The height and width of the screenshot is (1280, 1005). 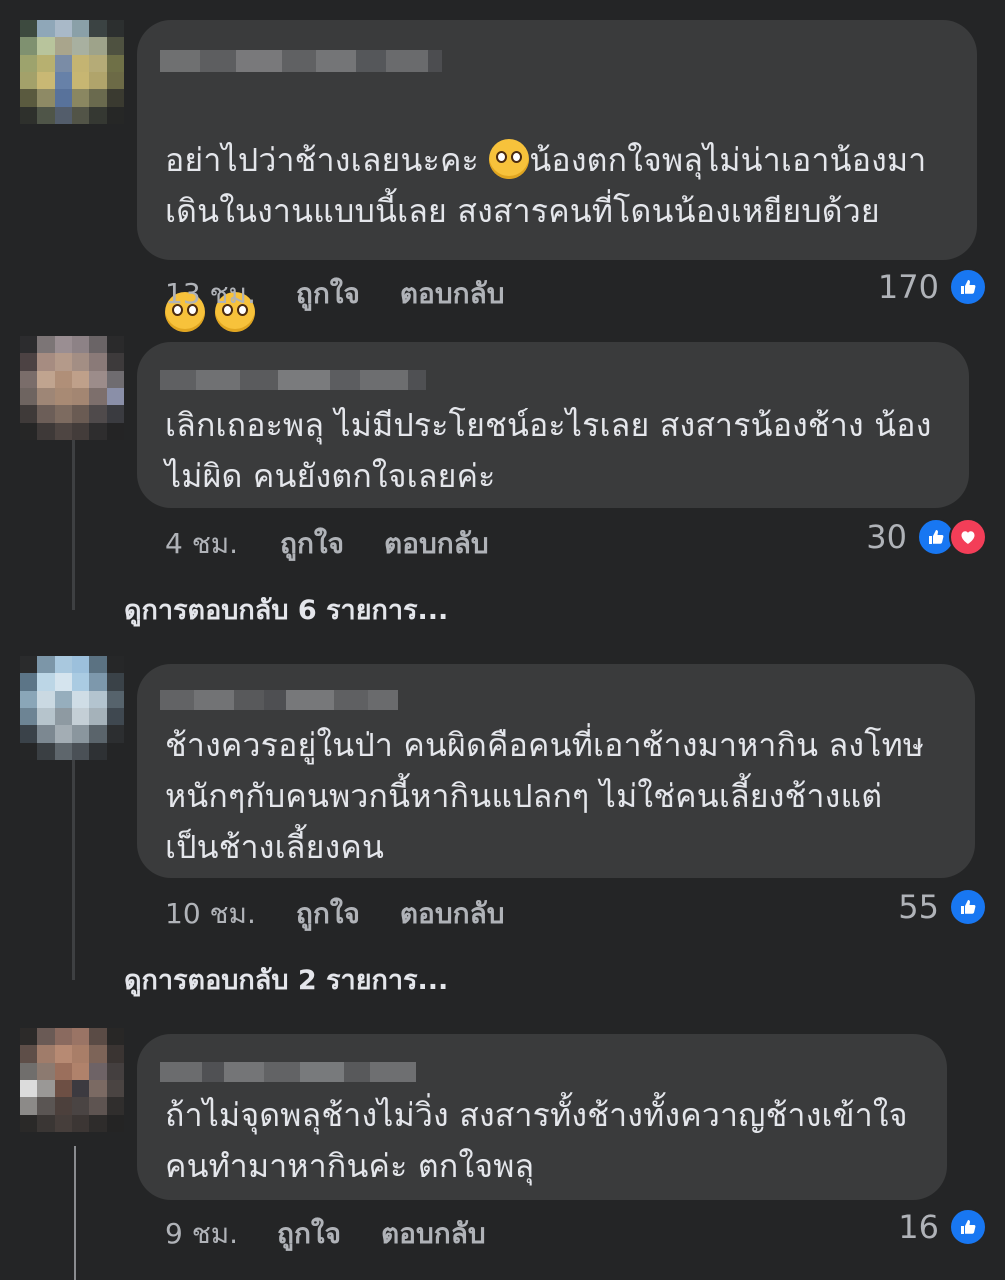 I want to click on comment-meta: 9 ชม. ถูกใจ ตอบกลับ, so click(x=325, y=1234).